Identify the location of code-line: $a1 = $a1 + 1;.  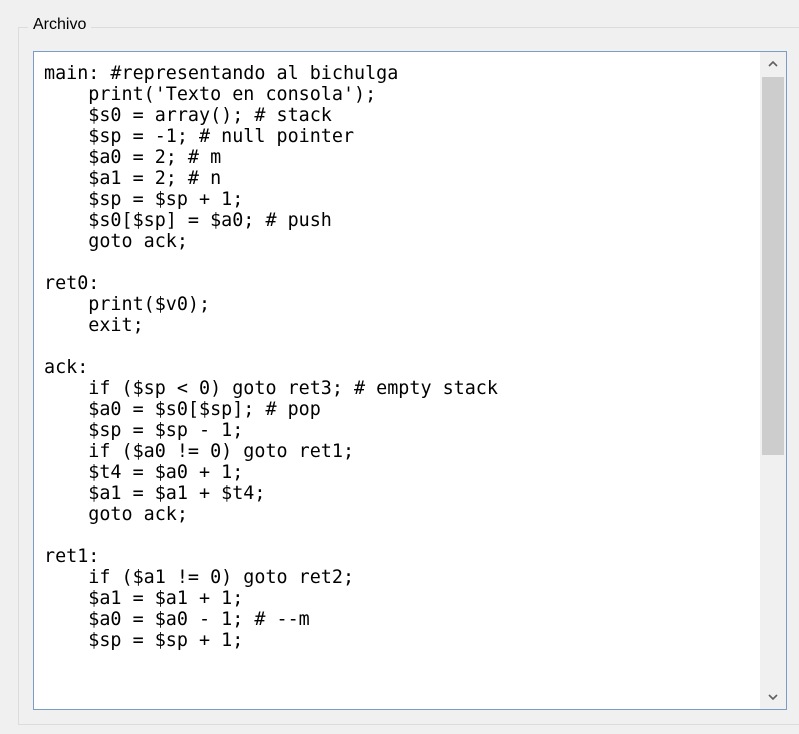
(144, 598).